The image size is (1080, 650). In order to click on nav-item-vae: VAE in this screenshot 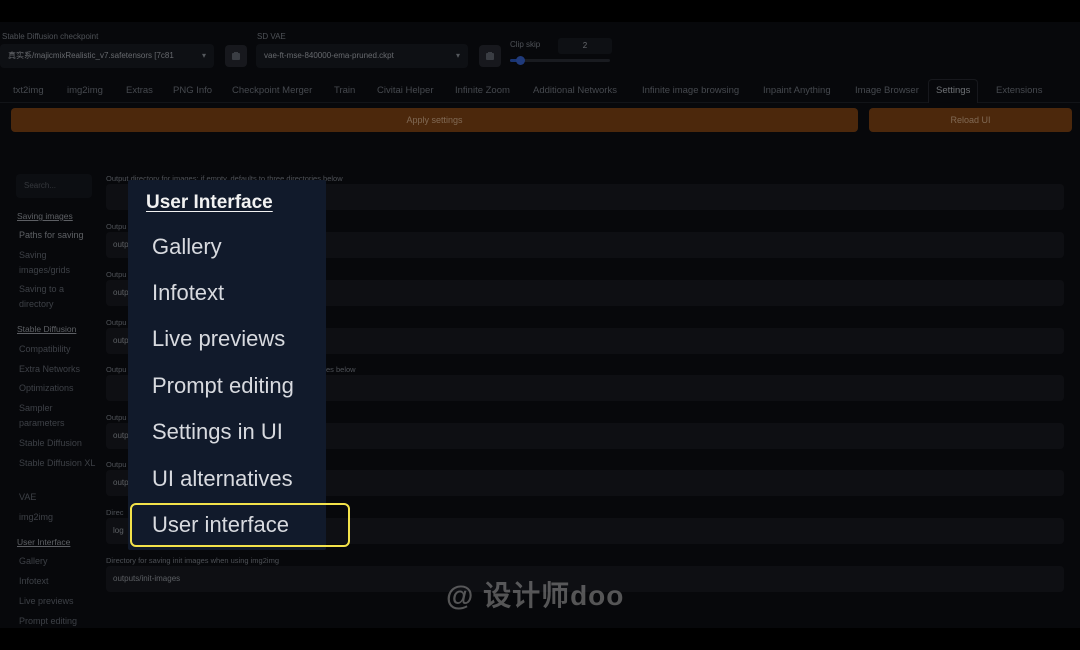, I will do `click(59, 497)`.